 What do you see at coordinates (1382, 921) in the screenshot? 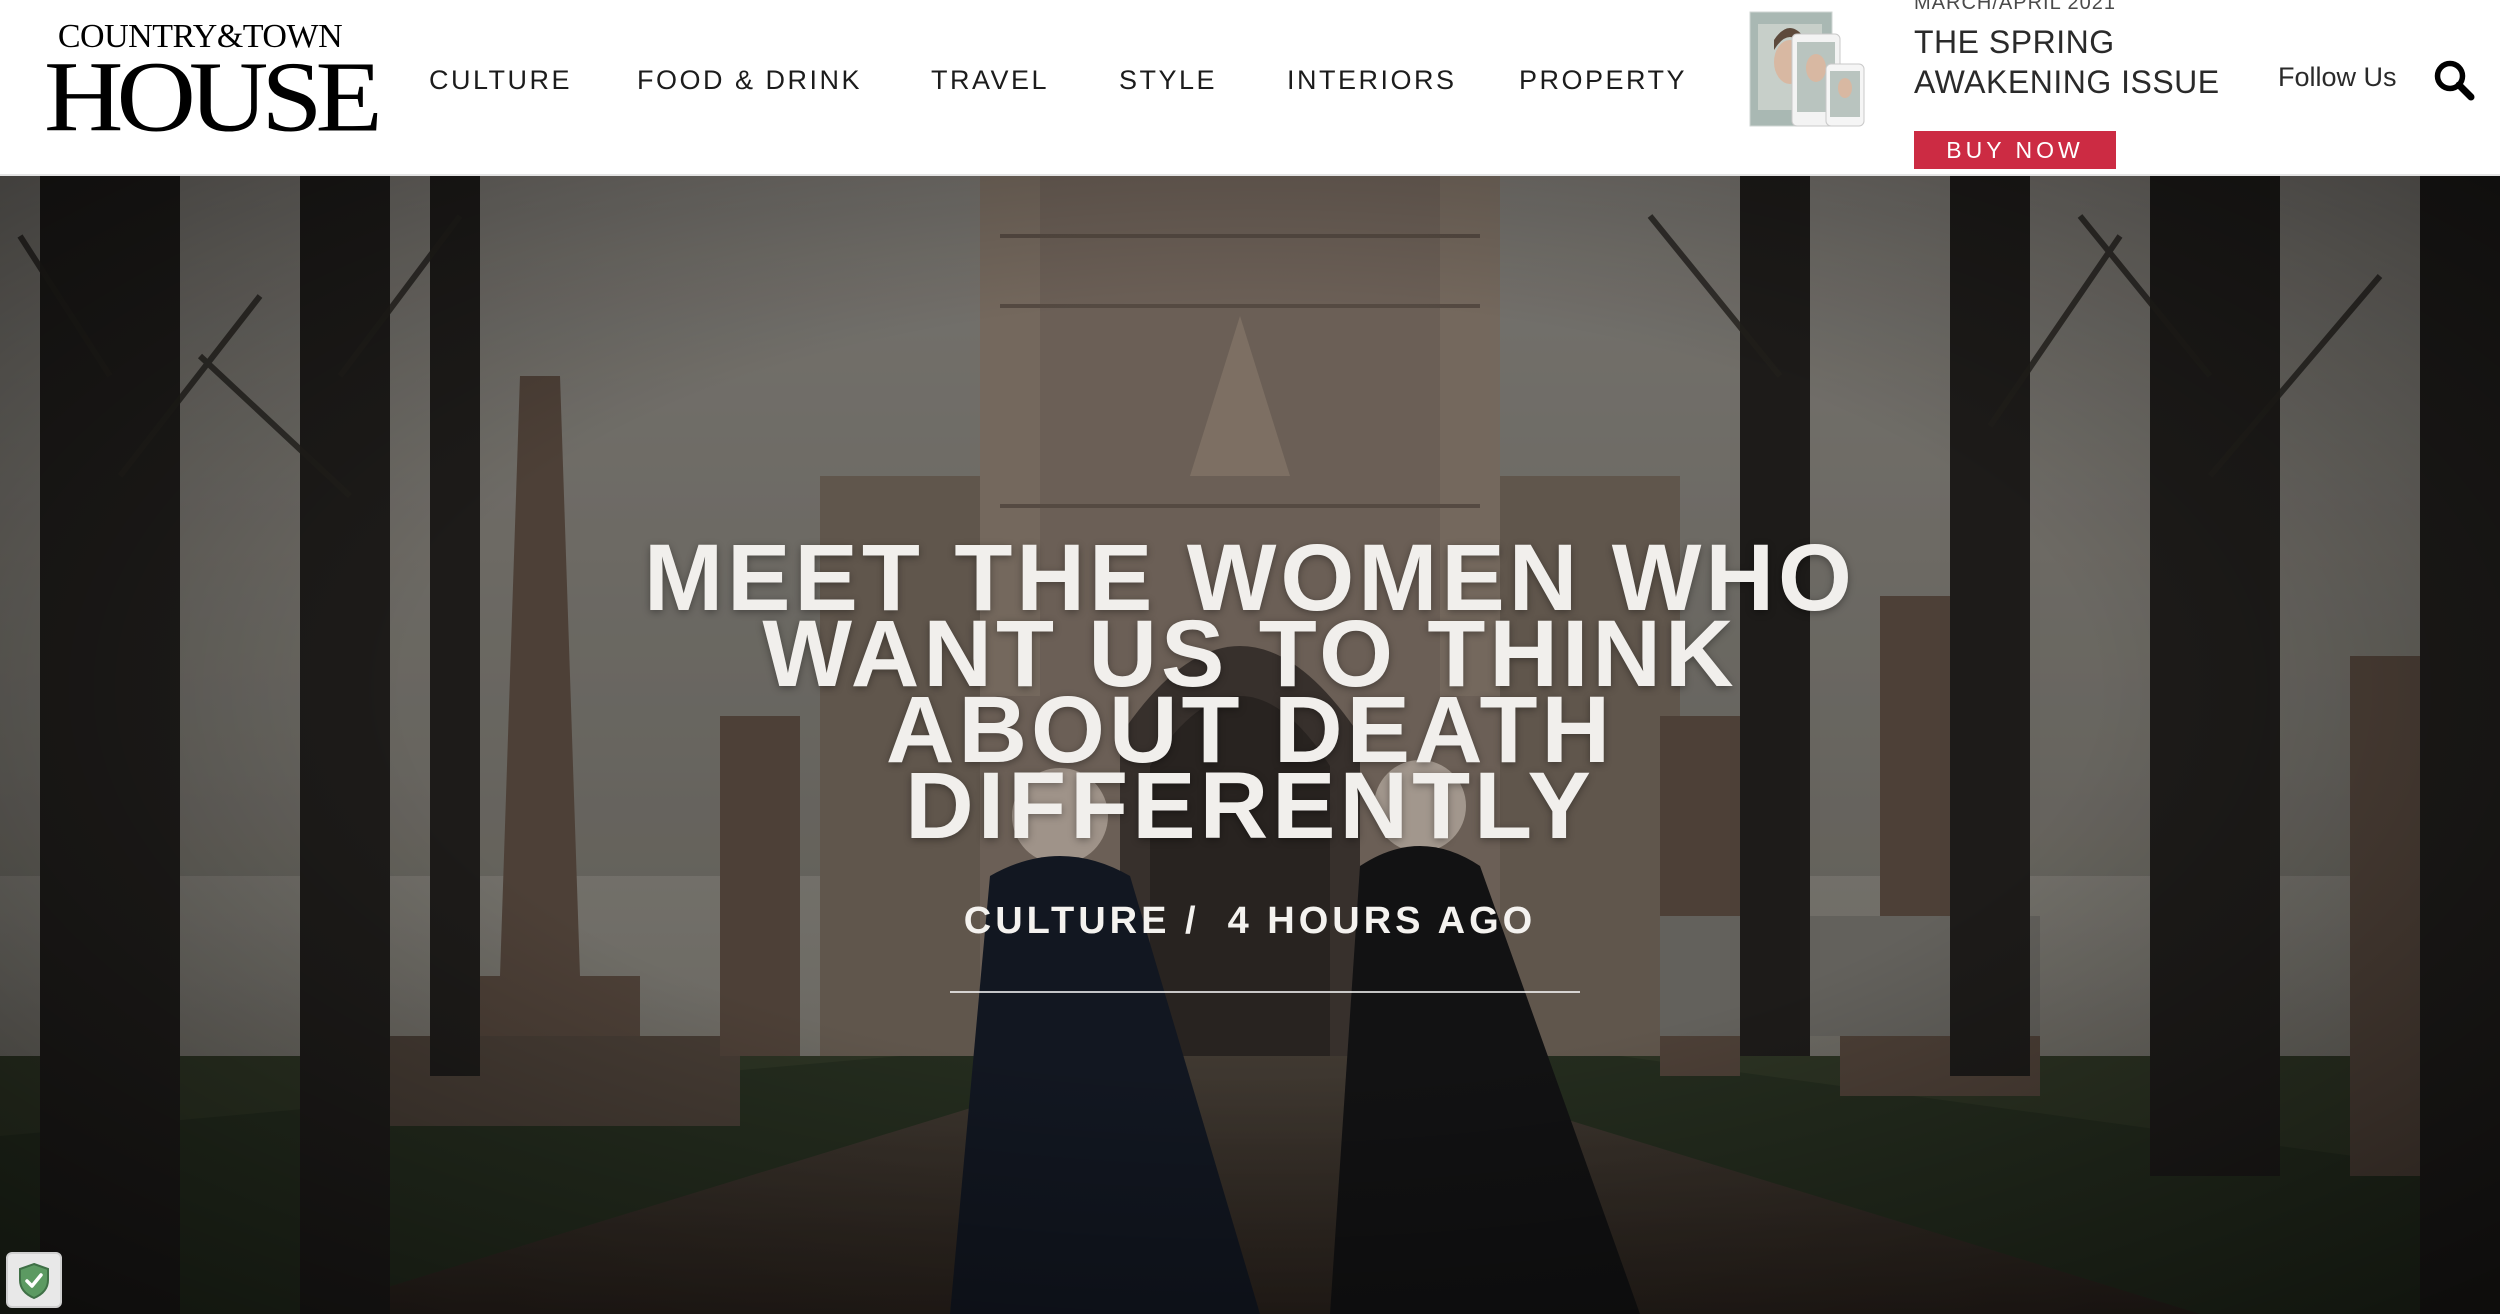
I see `article-timestamp: 4 HOURS AGO` at bounding box center [1382, 921].